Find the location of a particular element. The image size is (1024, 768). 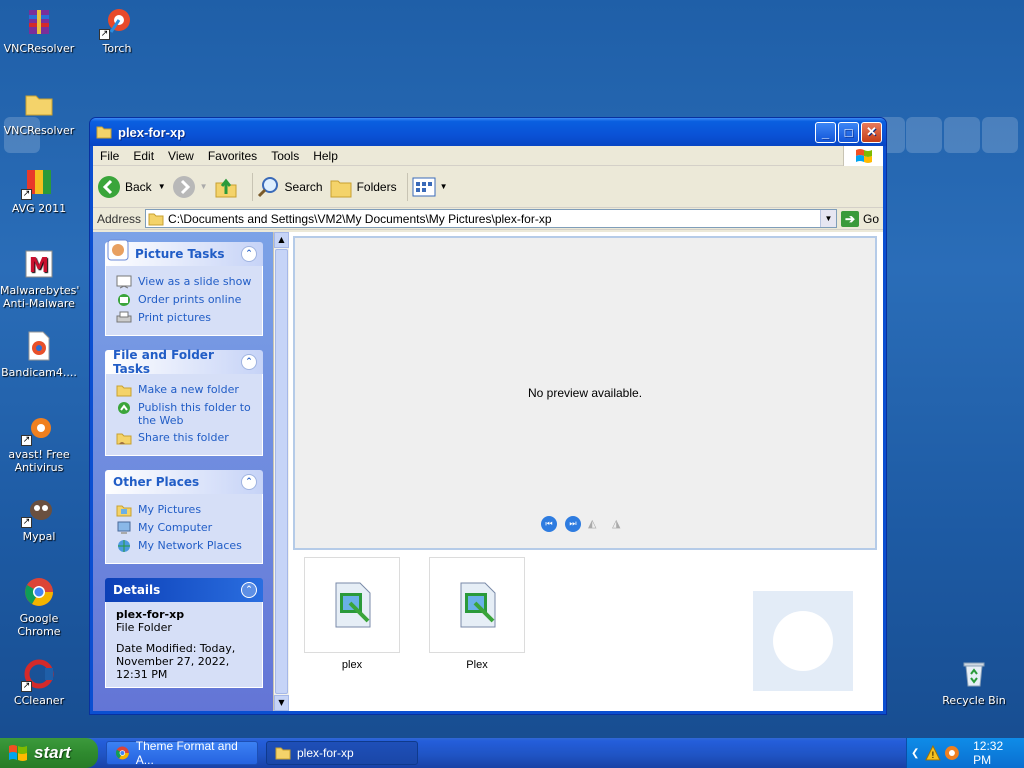

taskpane-scrollbar: ▲ ▼ is located at coordinates (281, 471).